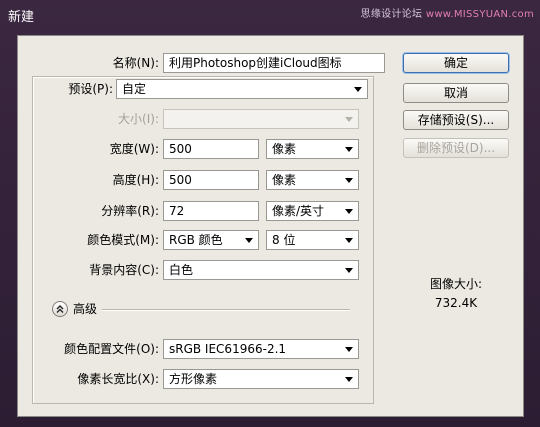 This screenshot has height=427, width=540. Describe the element at coordinates (456, 303) in the screenshot. I see `image-size-value: 732.4K` at that location.